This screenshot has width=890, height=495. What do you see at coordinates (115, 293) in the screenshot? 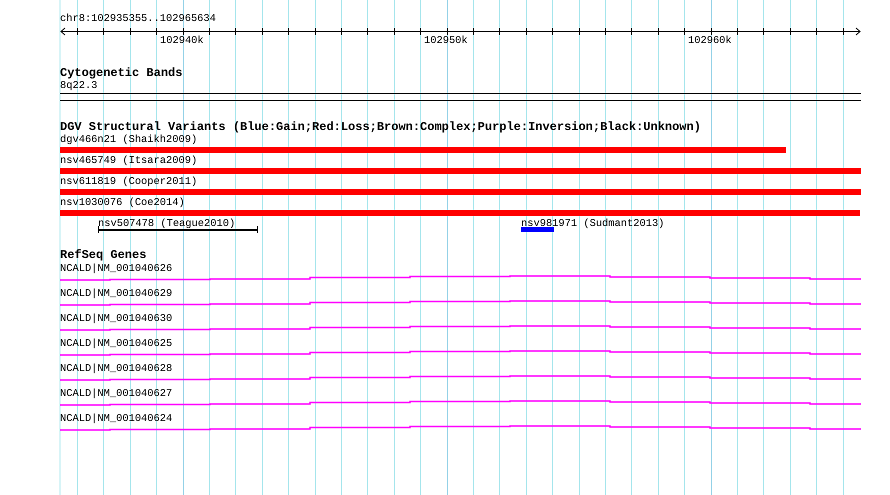
I see `gene-label: NCALD|NM_001040629` at bounding box center [115, 293].